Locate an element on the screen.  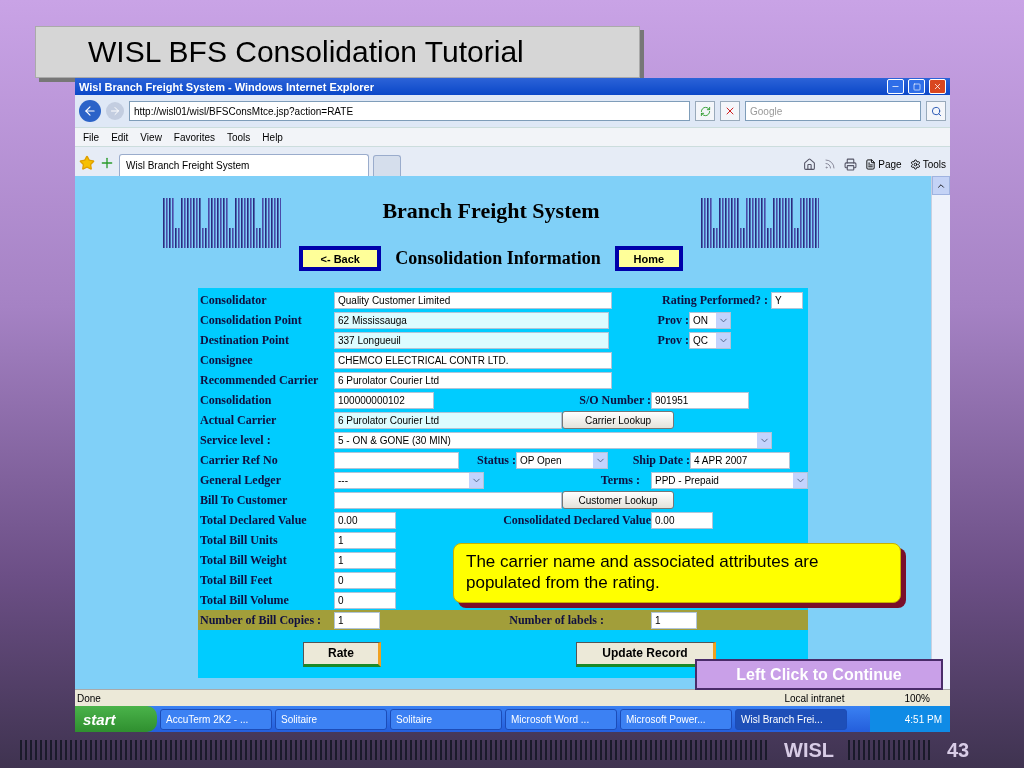
print-icon is located at coordinates (851, 164).